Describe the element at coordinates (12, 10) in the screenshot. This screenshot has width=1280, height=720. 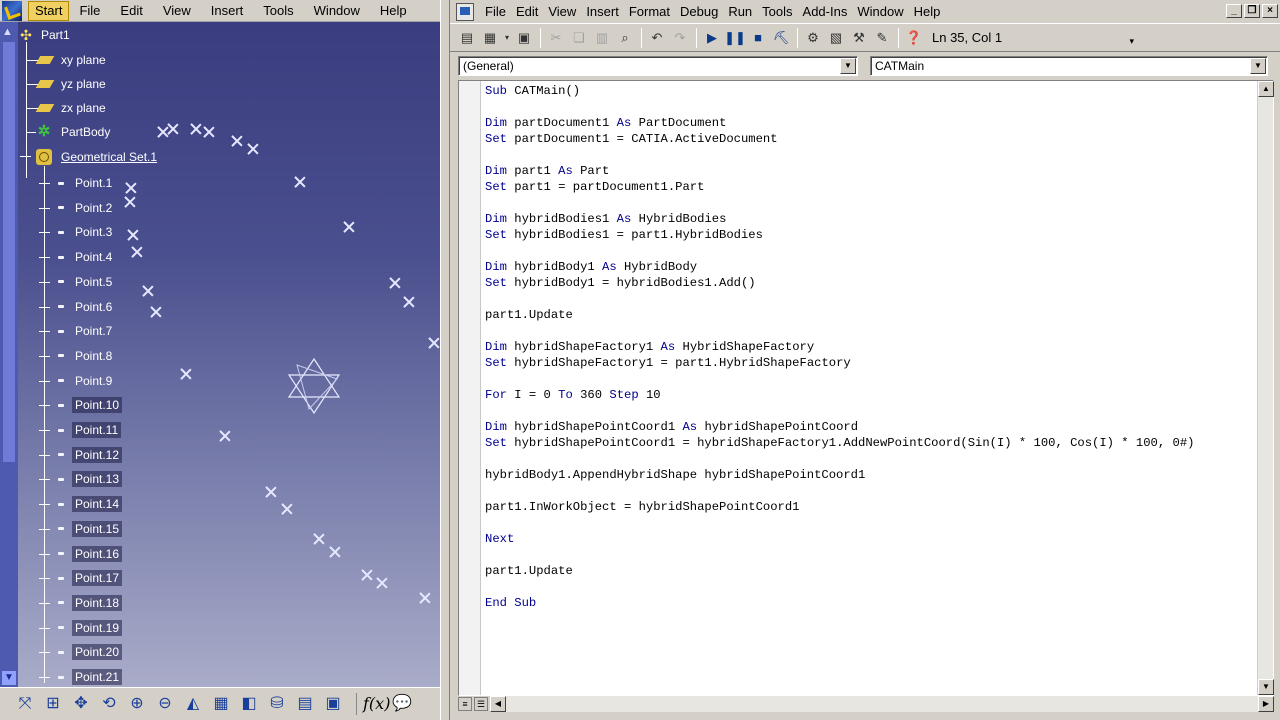
I see `catia-logo-icon` at that location.